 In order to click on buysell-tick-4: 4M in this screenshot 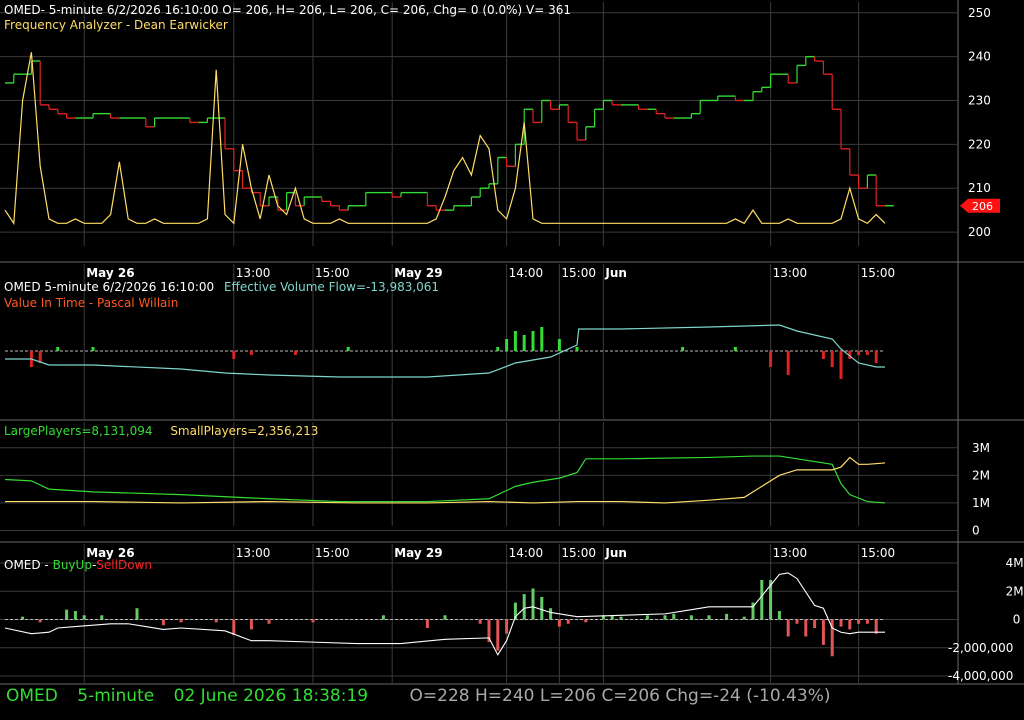, I will do `click(1015, 563)`.